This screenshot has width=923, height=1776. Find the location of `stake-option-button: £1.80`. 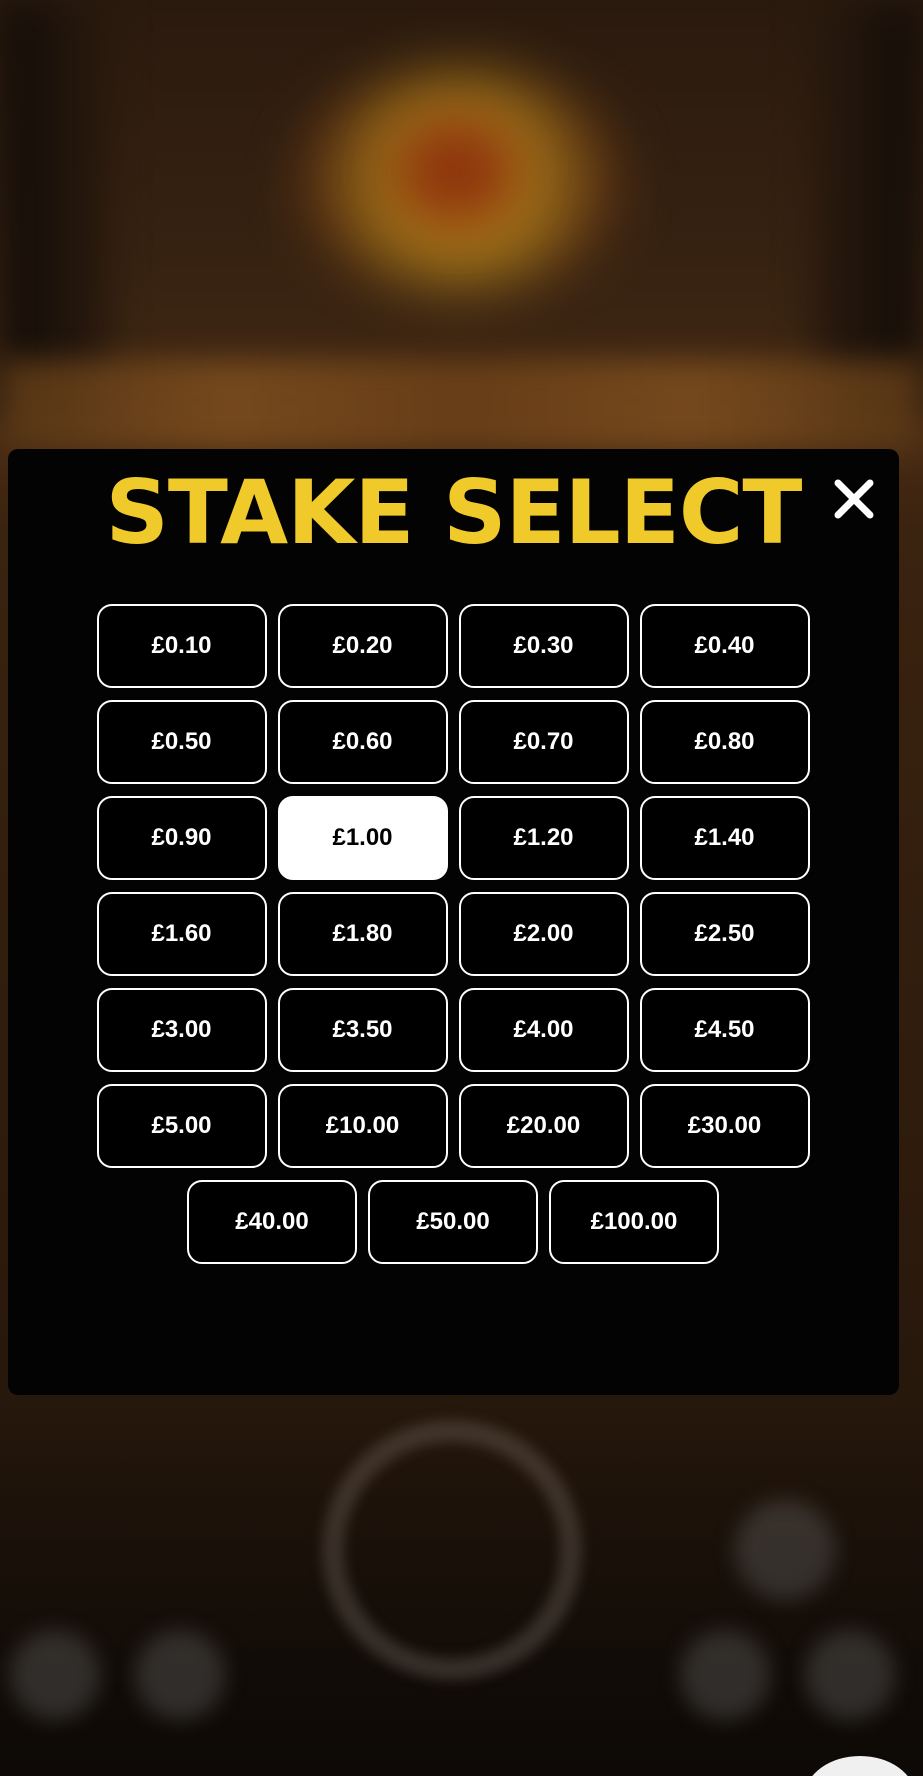

stake-option-button: £1.80 is located at coordinates (362, 934).